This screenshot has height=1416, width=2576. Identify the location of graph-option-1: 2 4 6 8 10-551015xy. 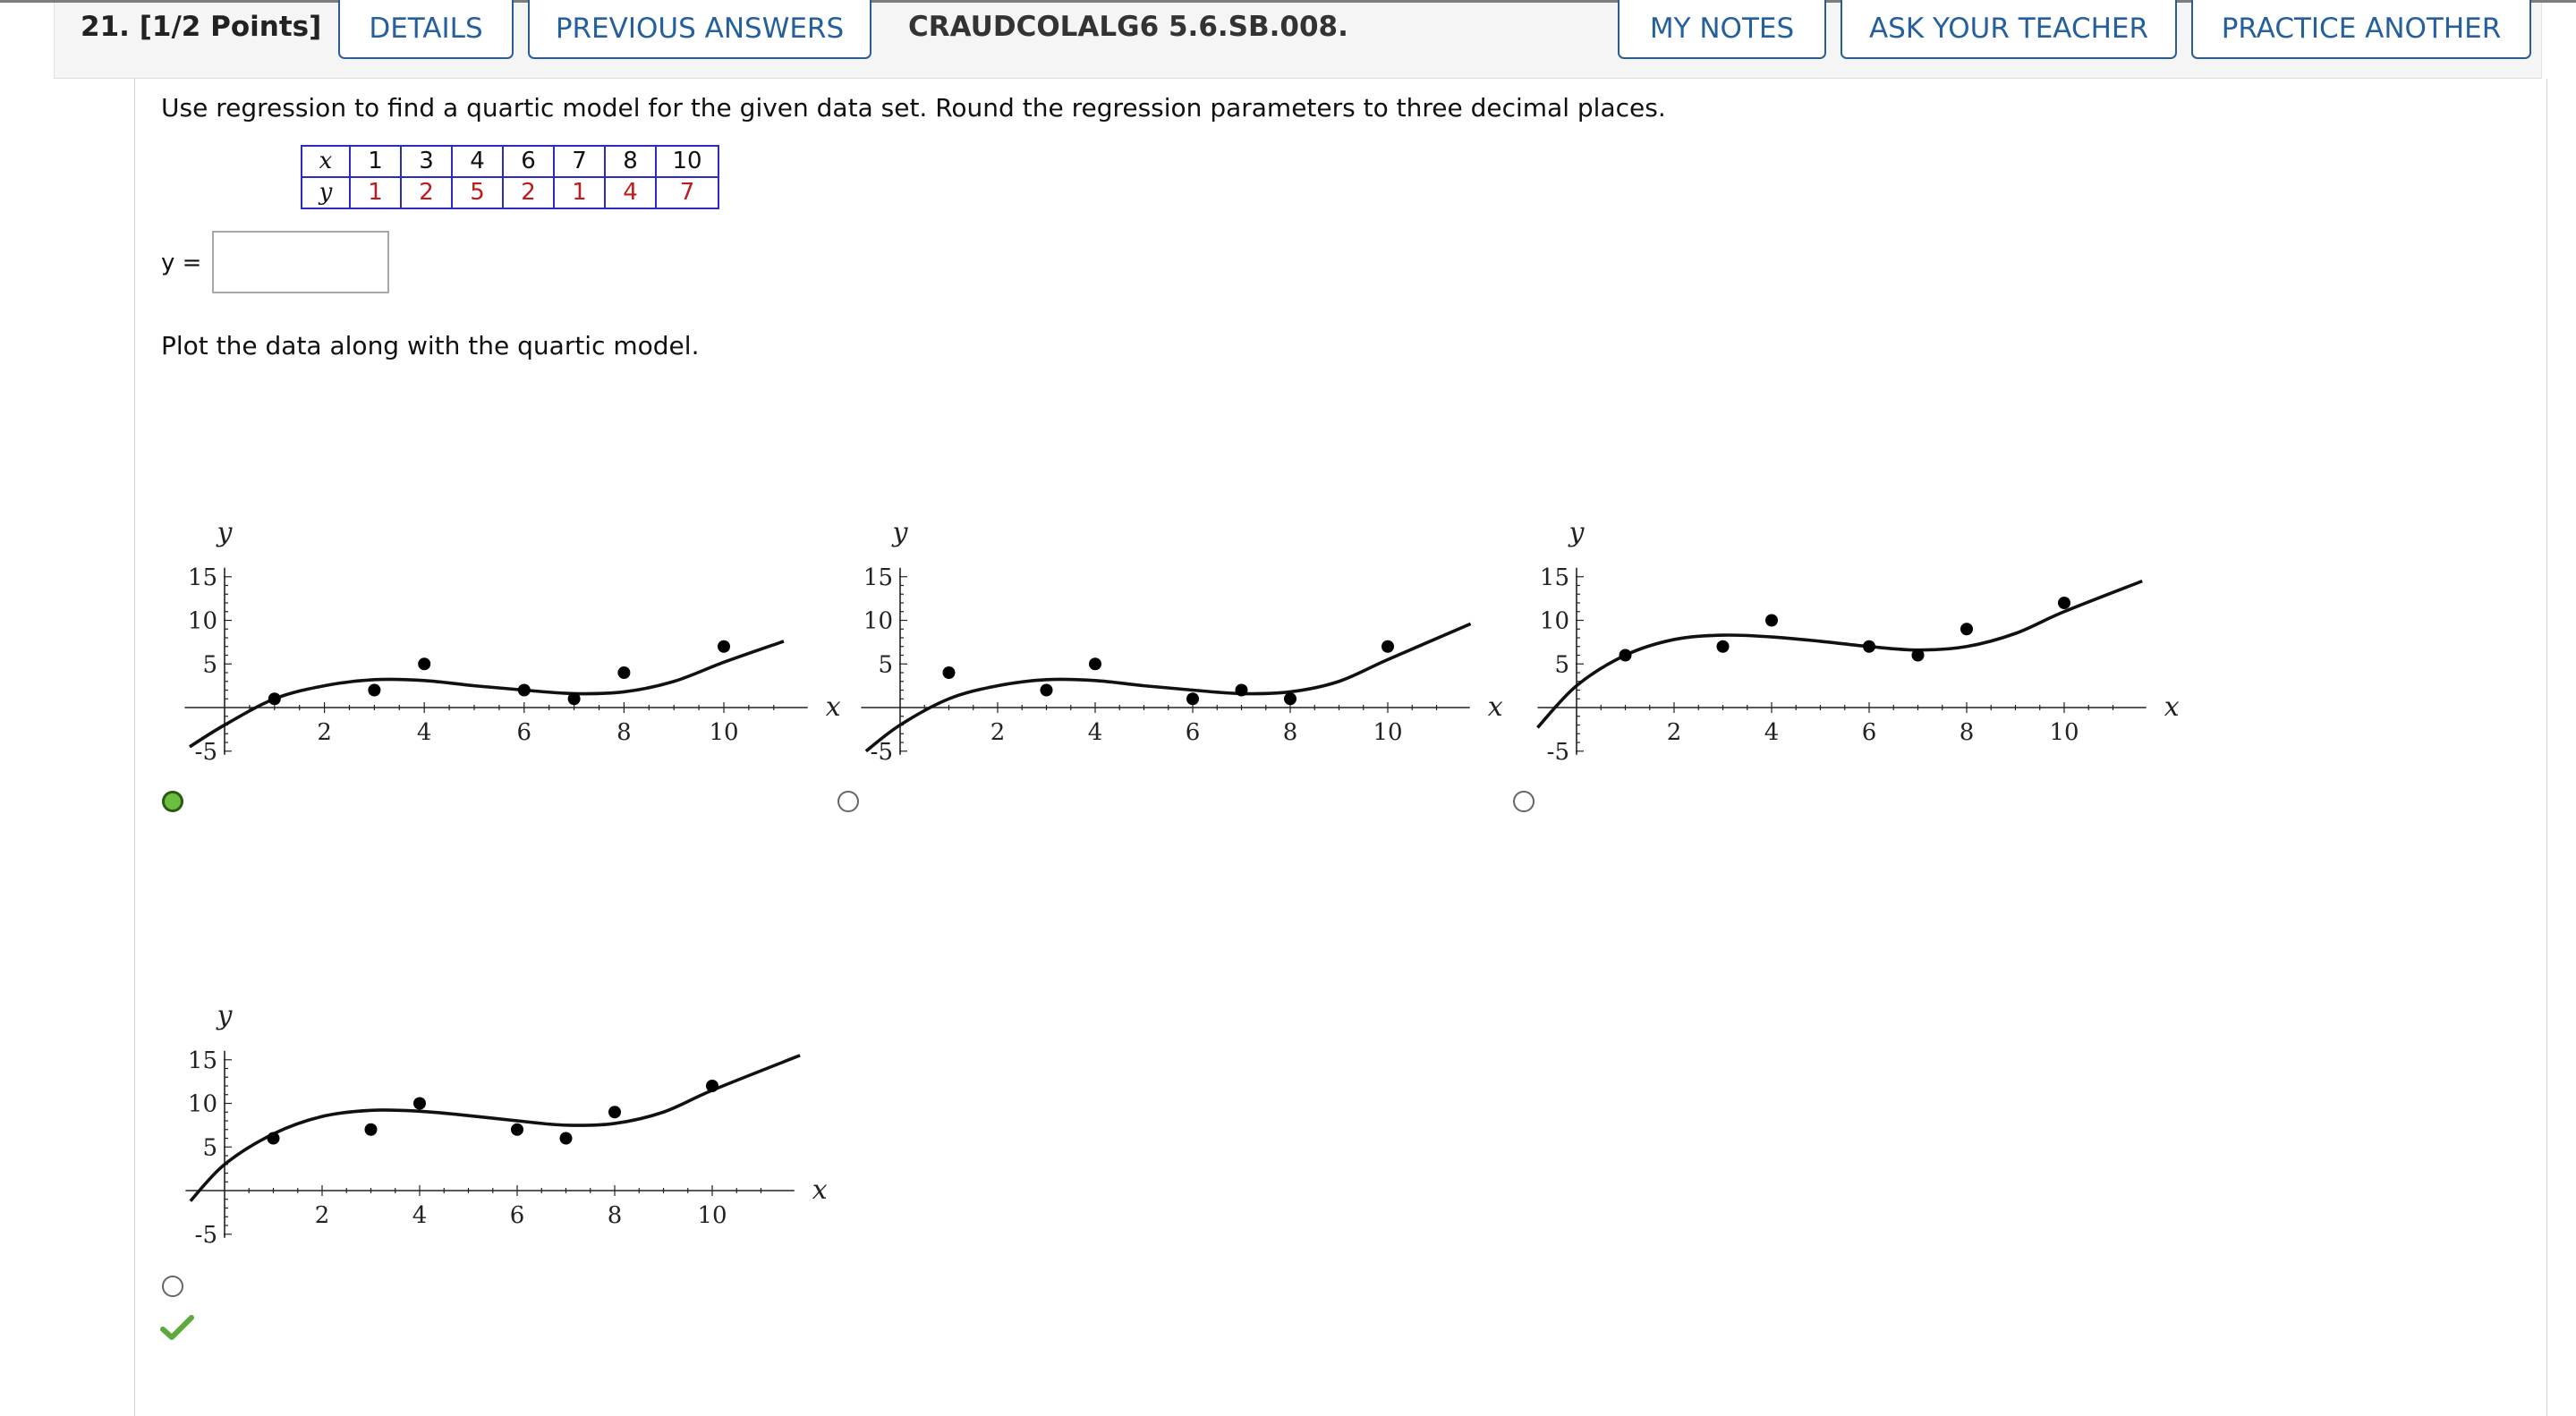
(512, 641).